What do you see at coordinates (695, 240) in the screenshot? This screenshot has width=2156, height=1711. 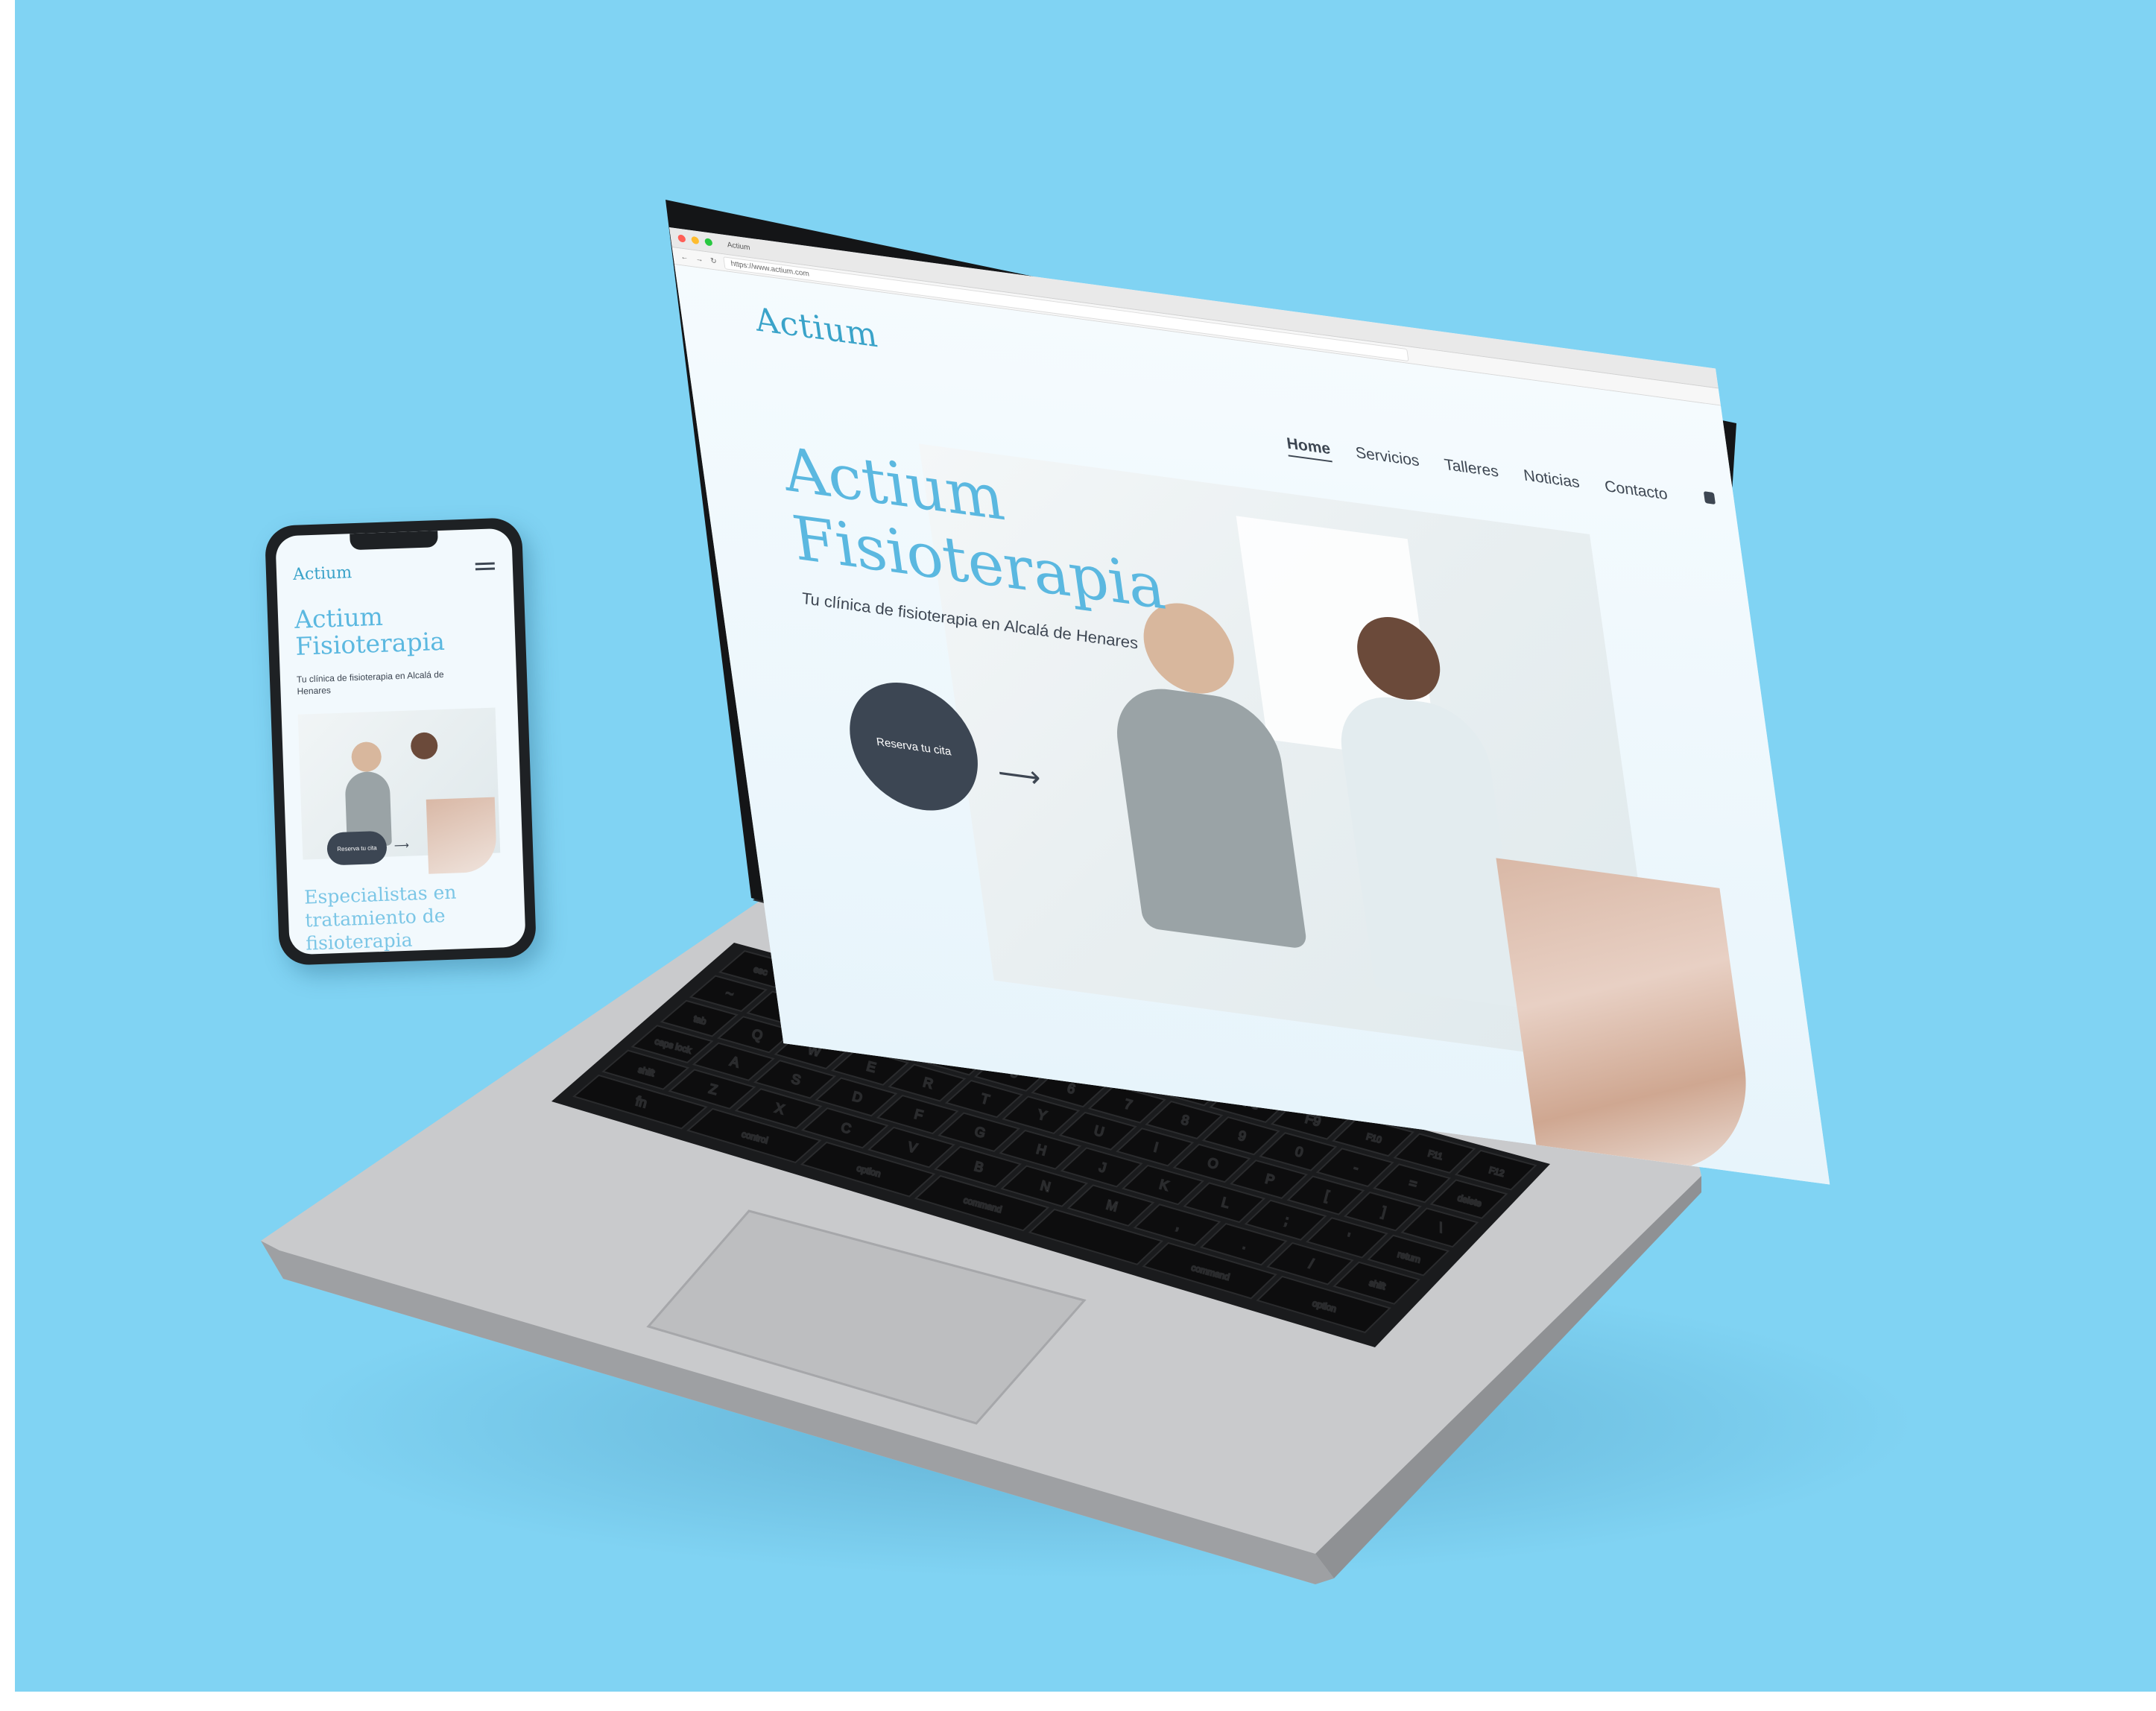 I see `minimize-window-icon` at bounding box center [695, 240].